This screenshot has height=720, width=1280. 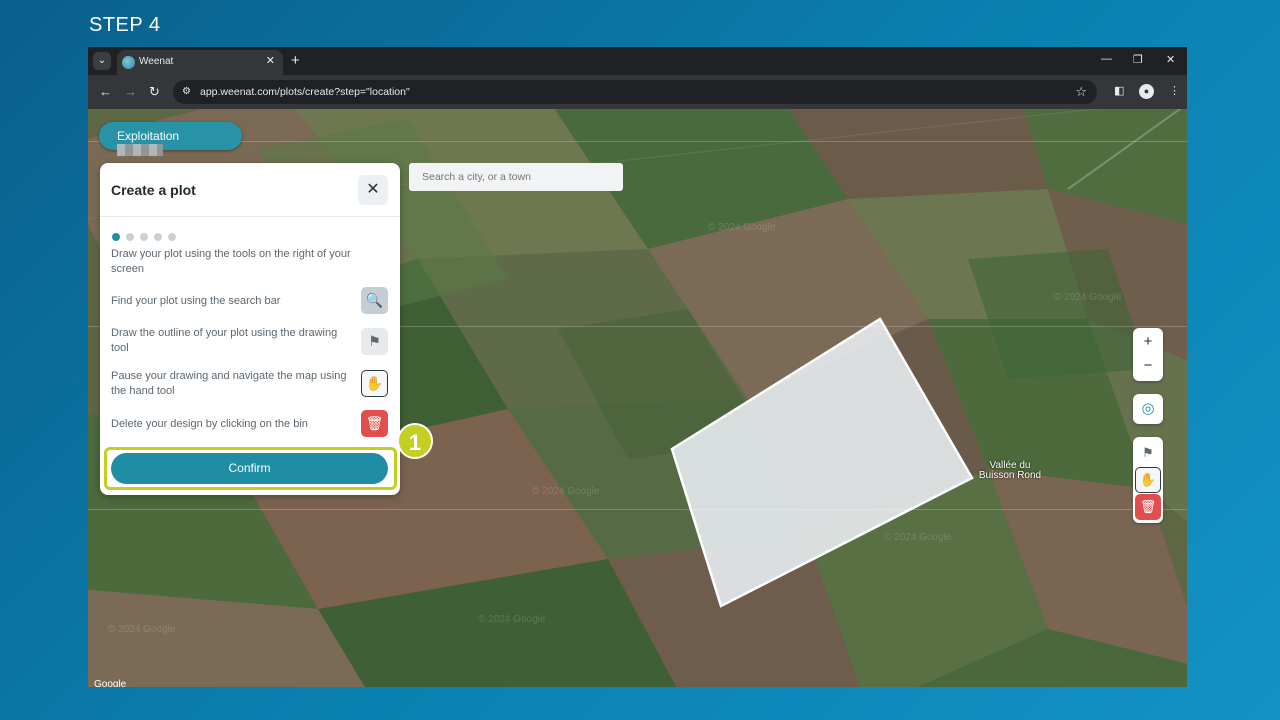 What do you see at coordinates (373, 190) in the screenshot?
I see `close-icon: ✕` at bounding box center [373, 190].